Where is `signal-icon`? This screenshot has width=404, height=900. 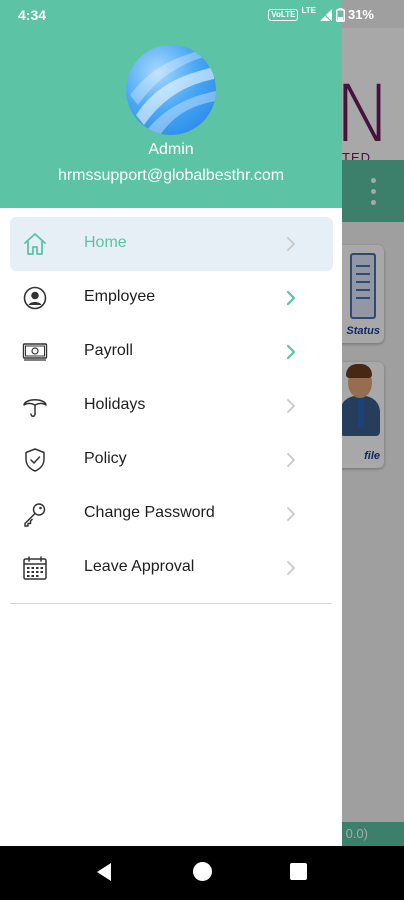
signal-icon is located at coordinates (325, 14).